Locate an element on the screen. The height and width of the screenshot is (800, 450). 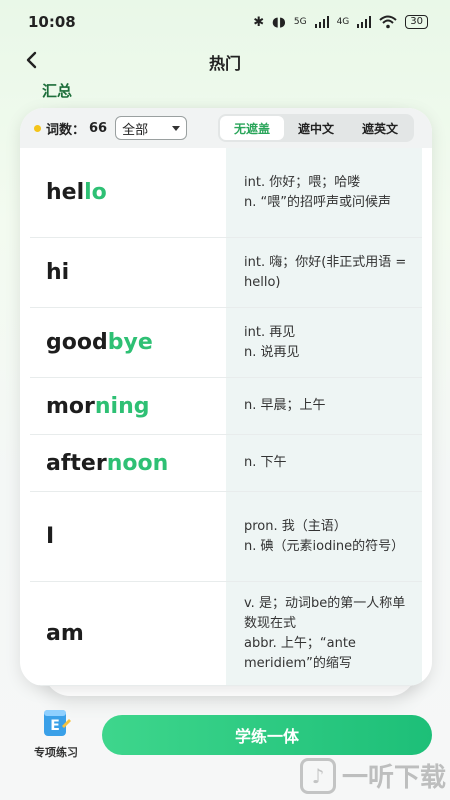
bluetooth-icon: ✱ is located at coordinates (259, 22).